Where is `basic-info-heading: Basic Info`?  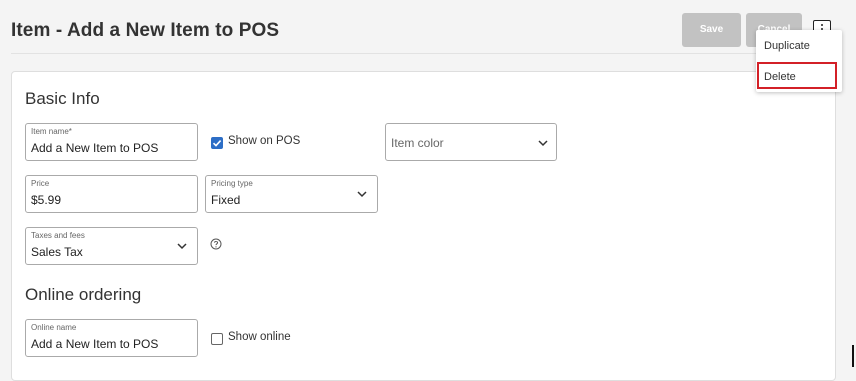 basic-info-heading: Basic Info is located at coordinates (62, 98).